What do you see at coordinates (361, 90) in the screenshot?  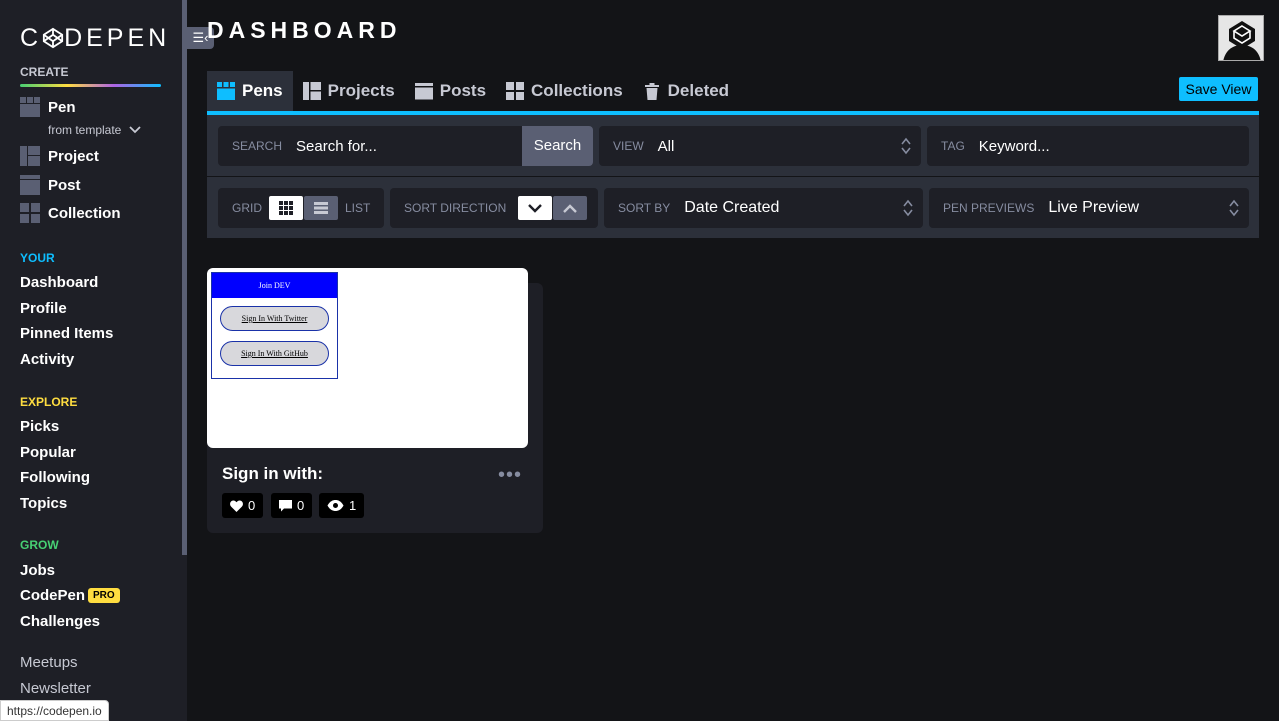 I see `tab-projects-label: Projects` at bounding box center [361, 90].